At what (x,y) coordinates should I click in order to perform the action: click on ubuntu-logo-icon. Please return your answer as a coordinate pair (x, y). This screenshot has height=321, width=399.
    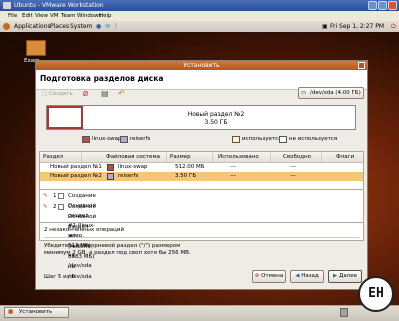
    Looking at the image, I should click on (6, 26).